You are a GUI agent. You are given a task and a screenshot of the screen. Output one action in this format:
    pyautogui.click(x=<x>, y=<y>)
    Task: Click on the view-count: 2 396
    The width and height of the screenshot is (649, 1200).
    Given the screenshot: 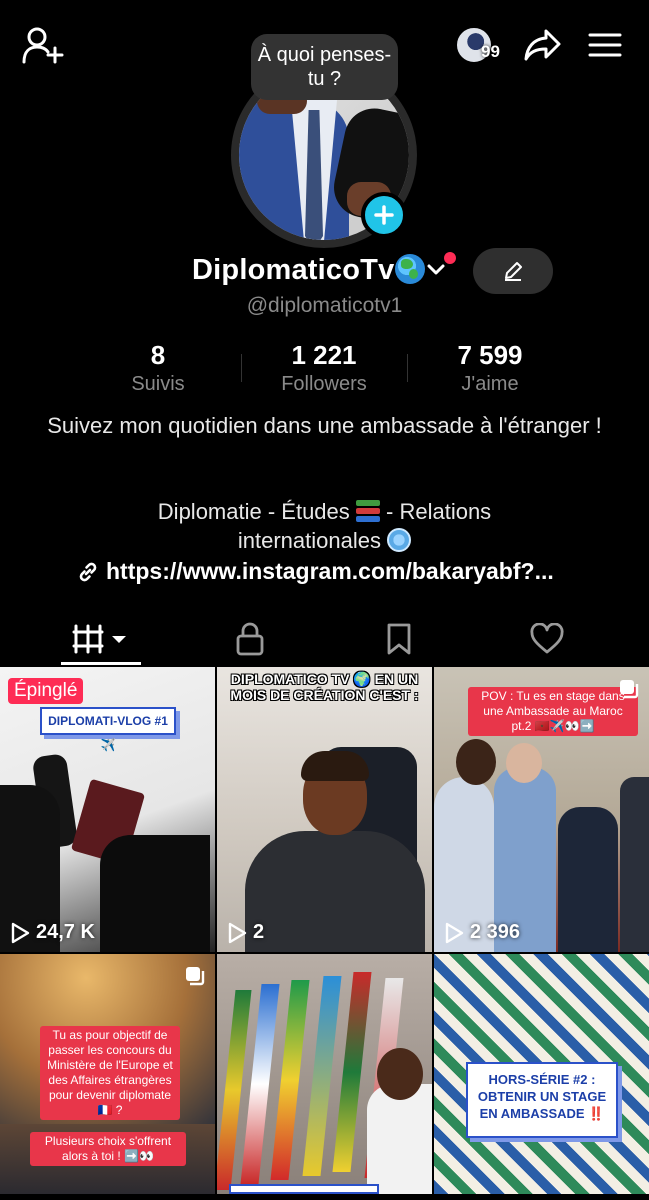 What is the action you would take?
    pyautogui.click(x=482, y=932)
    